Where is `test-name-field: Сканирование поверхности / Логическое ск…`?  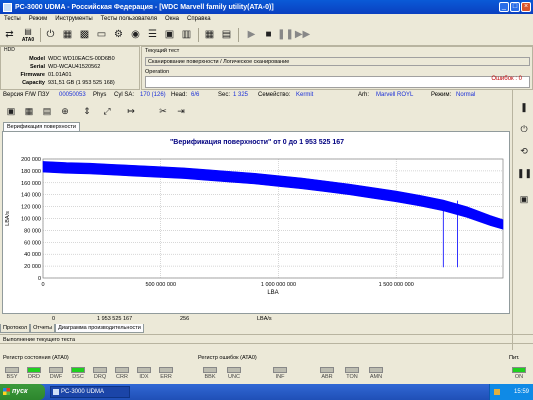 test-name-field: Сканирование поверхности / Логическое ск… is located at coordinates (337, 61).